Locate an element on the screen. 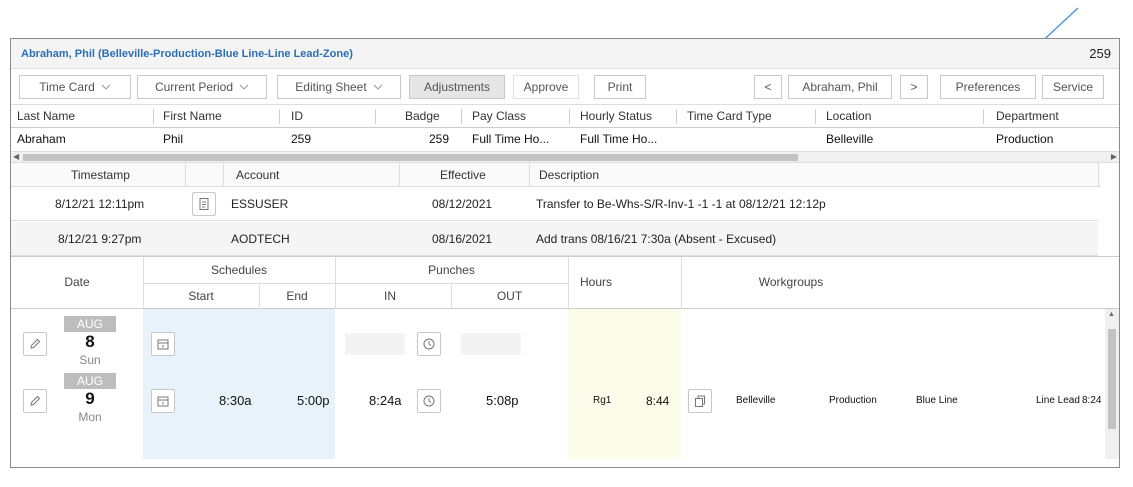  col-time-card-type: Time Card Type is located at coordinates (729, 116).